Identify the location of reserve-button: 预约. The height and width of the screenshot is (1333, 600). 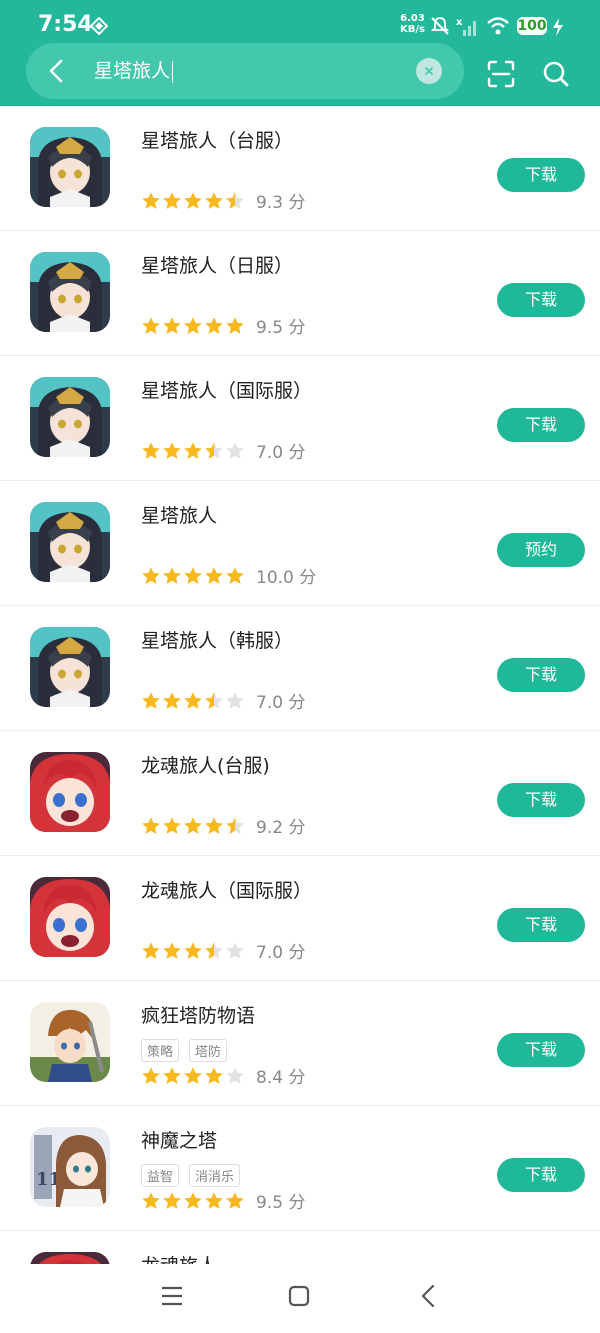
(541, 550).